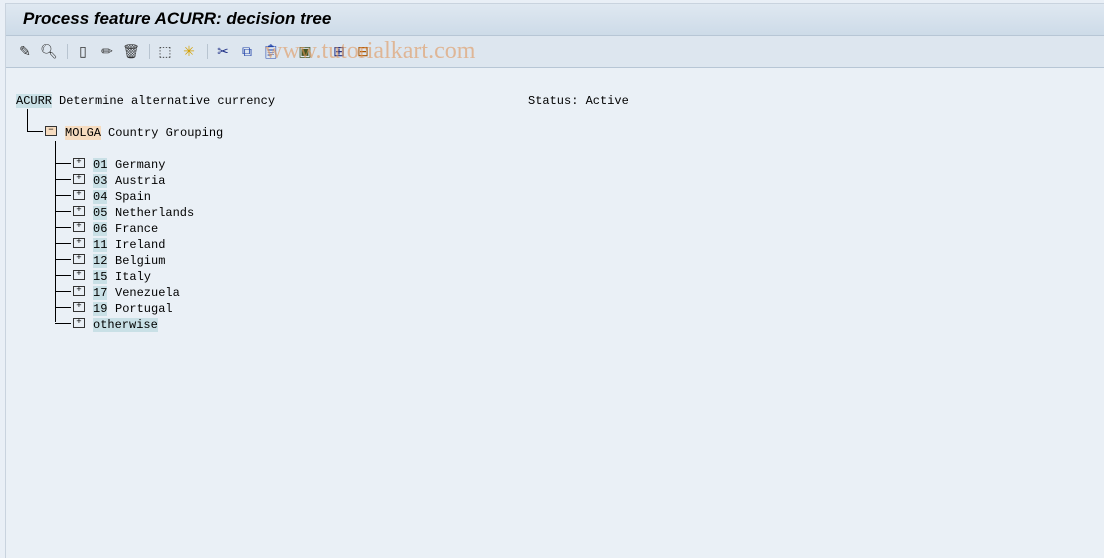 The image size is (1104, 558). Describe the element at coordinates (140, 261) in the screenshot. I see `node-text: Belgium` at that location.